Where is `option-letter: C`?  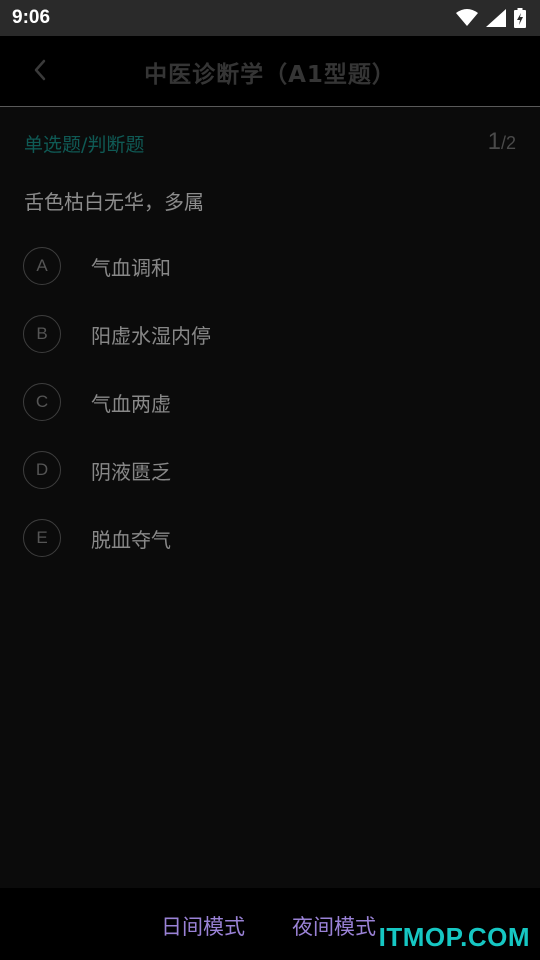 option-letter: C is located at coordinates (42, 402).